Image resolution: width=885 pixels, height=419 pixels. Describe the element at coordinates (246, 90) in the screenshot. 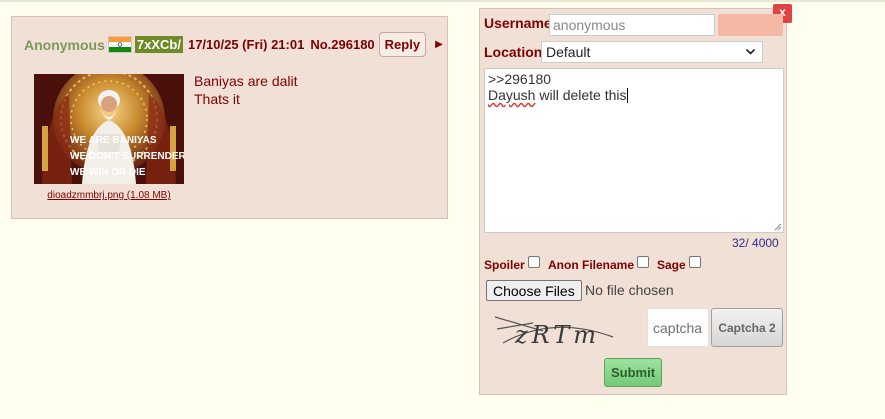

I see `post-message: Baniyas are dalit Thats it` at that location.